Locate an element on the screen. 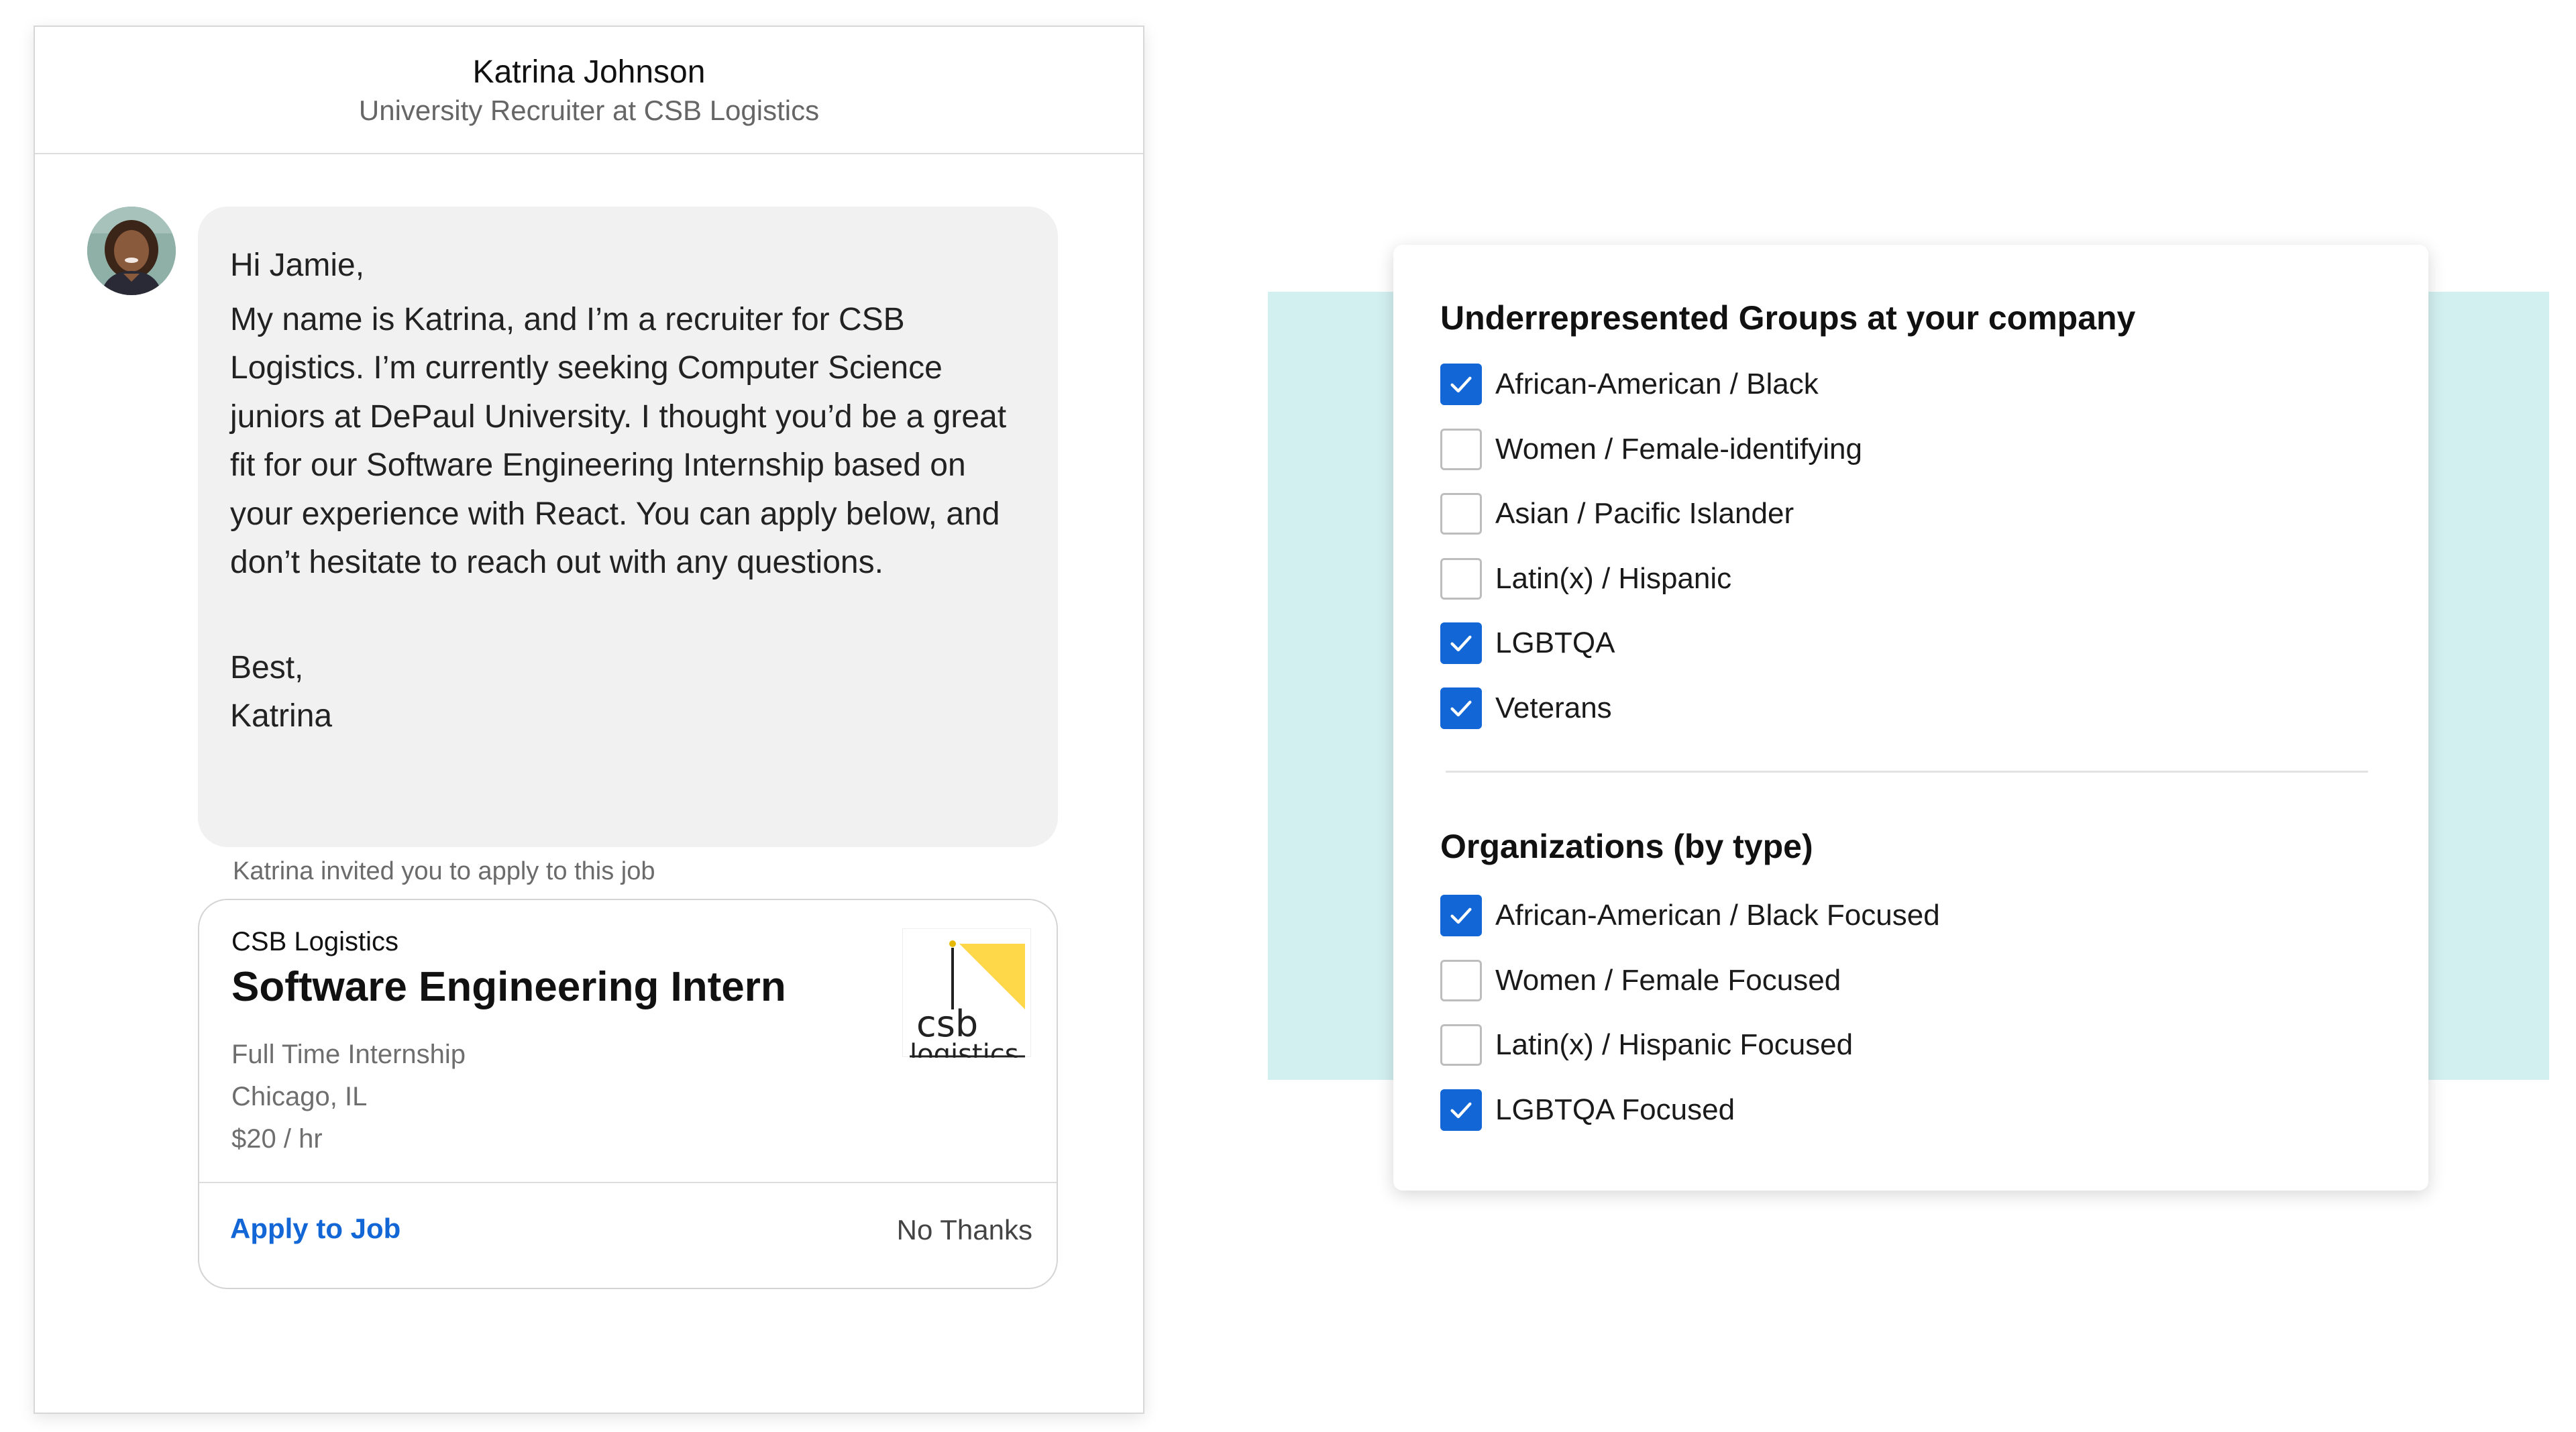 This screenshot has height=1432, width=2576. option-label: Veterans is located at coordinates (1553, 707).